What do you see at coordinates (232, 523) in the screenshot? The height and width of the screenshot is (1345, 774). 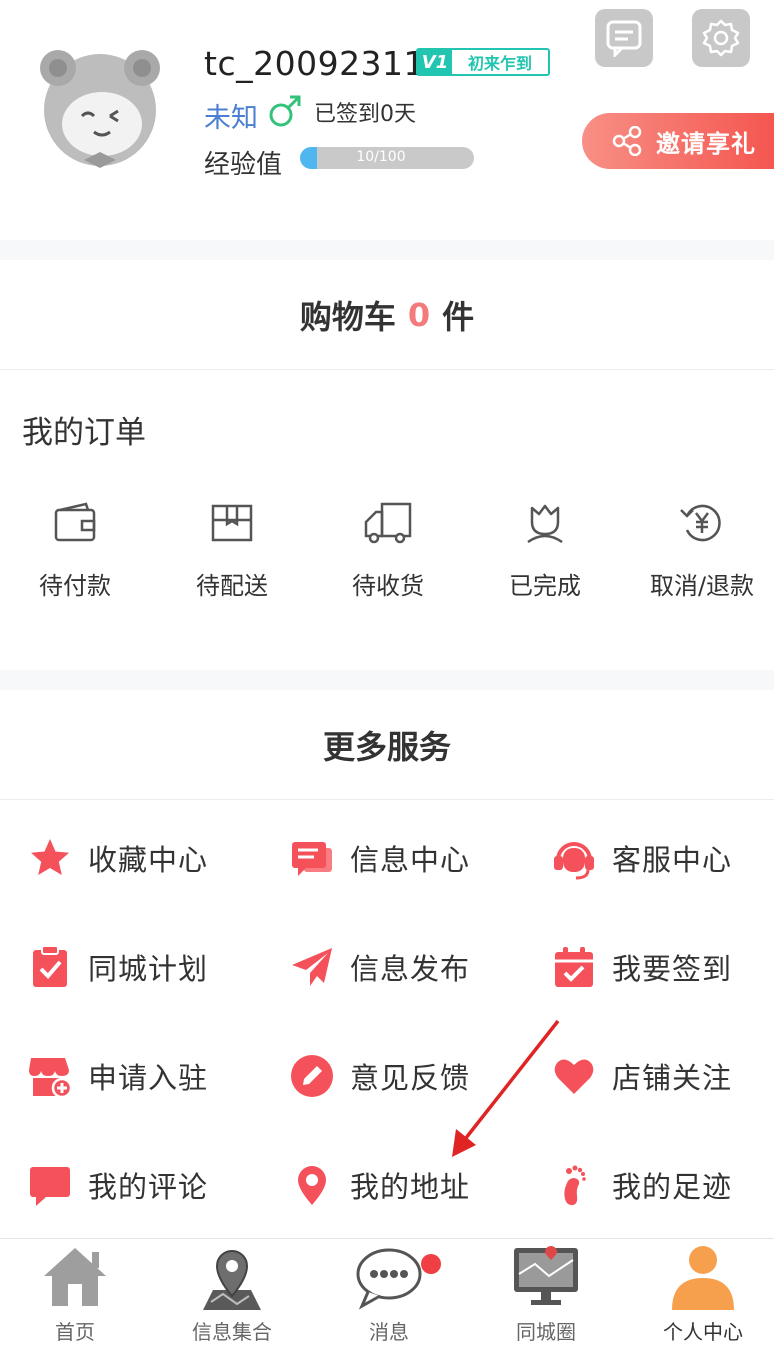 I see `package-icon` at bounding box center [232, 523].